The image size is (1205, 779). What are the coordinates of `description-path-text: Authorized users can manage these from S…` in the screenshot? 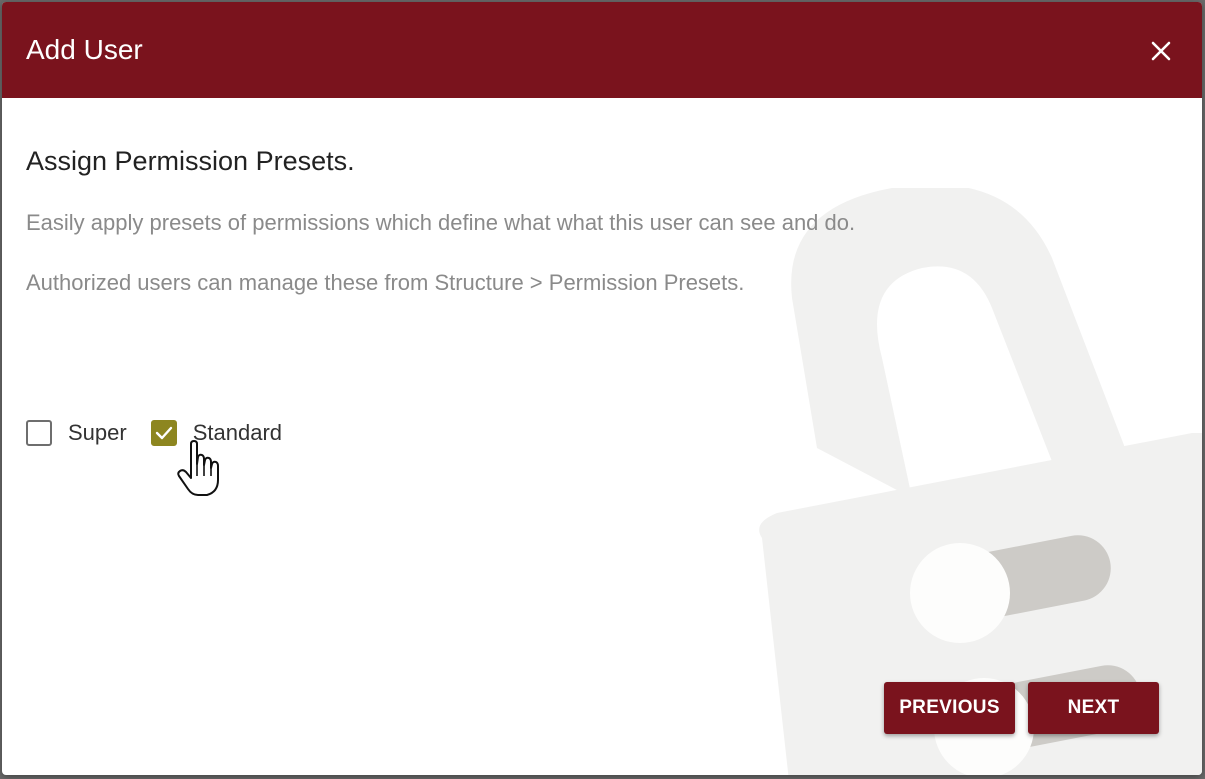 It's located at (385, 282).